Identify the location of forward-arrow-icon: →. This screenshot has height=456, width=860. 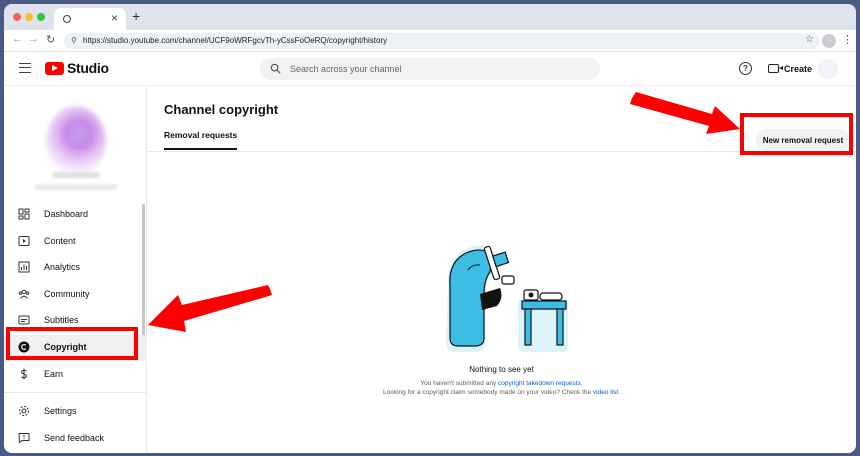
(33, 39).